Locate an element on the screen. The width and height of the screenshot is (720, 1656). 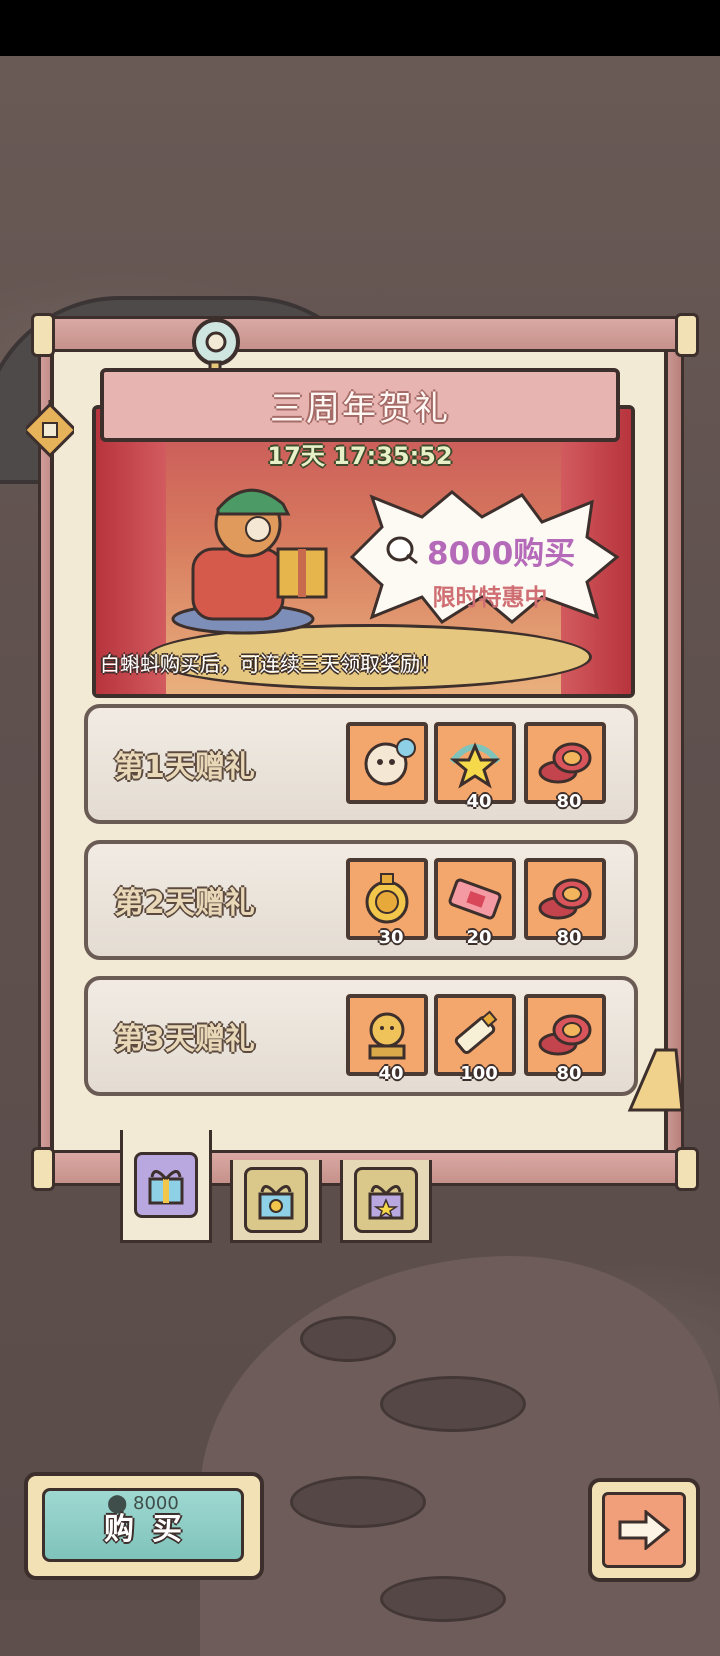
star-icon is located at coordinates (475, 765).